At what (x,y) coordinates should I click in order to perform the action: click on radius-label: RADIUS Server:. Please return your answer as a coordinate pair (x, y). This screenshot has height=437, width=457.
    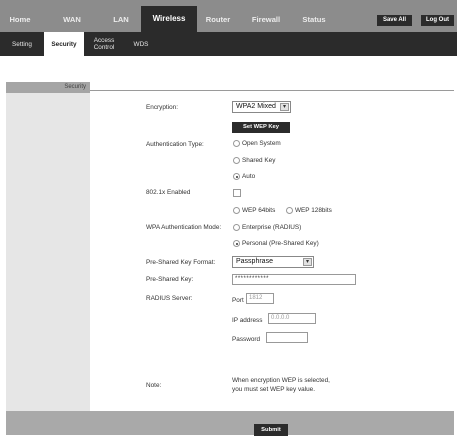
    Looking at the image, I should click on (169, 298).